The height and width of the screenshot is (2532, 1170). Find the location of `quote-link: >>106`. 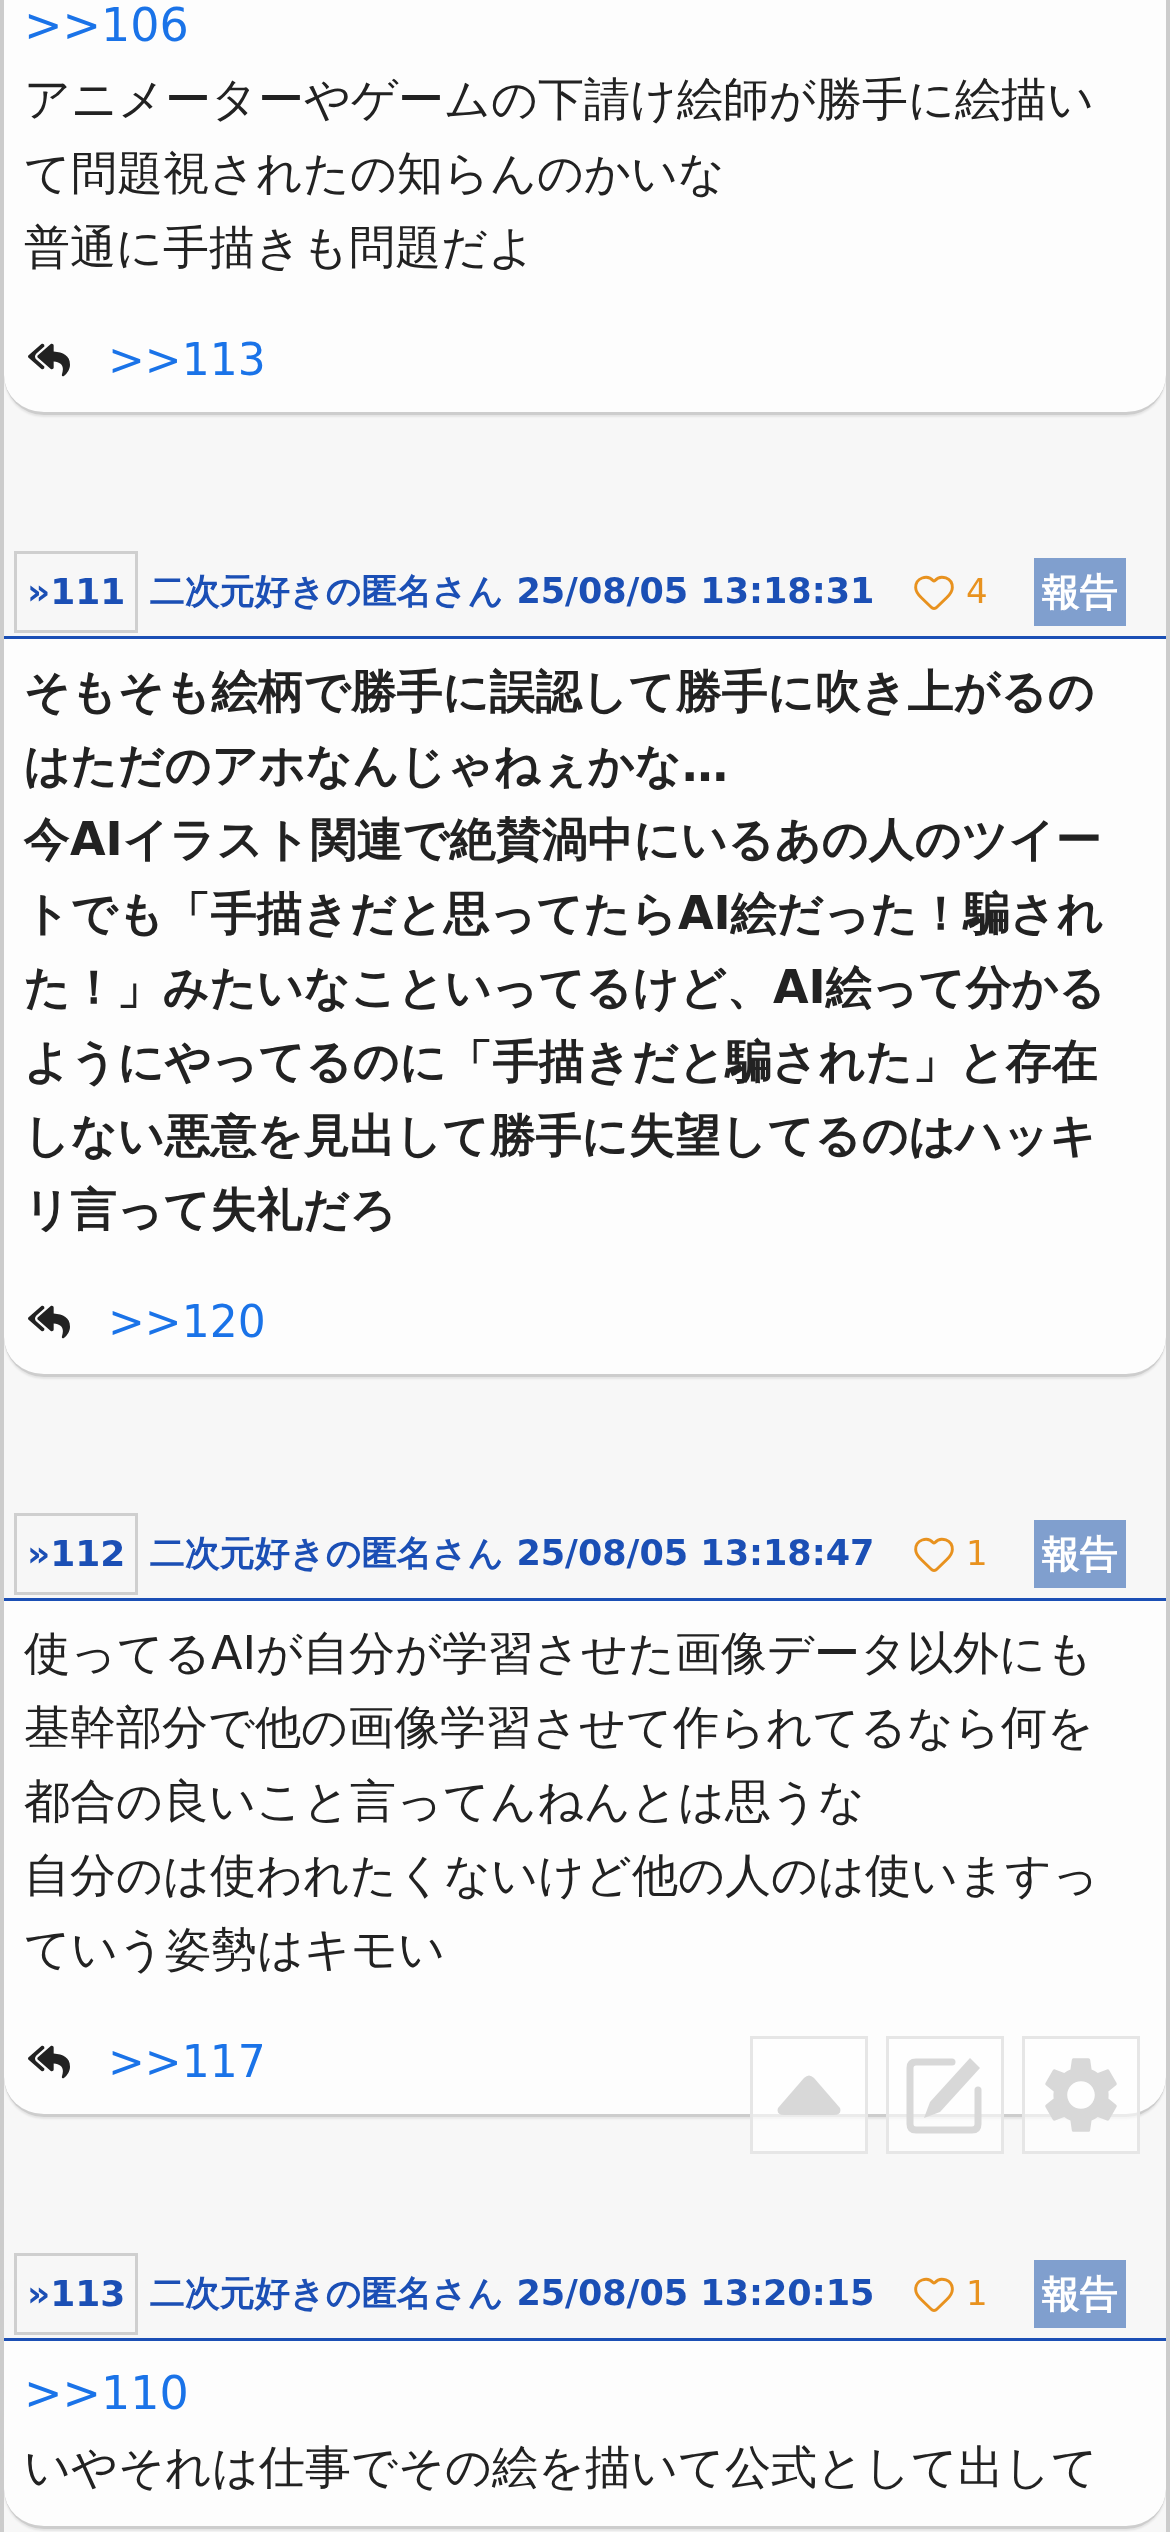

quote-link: >>106 is located at coordinates (106, 26).